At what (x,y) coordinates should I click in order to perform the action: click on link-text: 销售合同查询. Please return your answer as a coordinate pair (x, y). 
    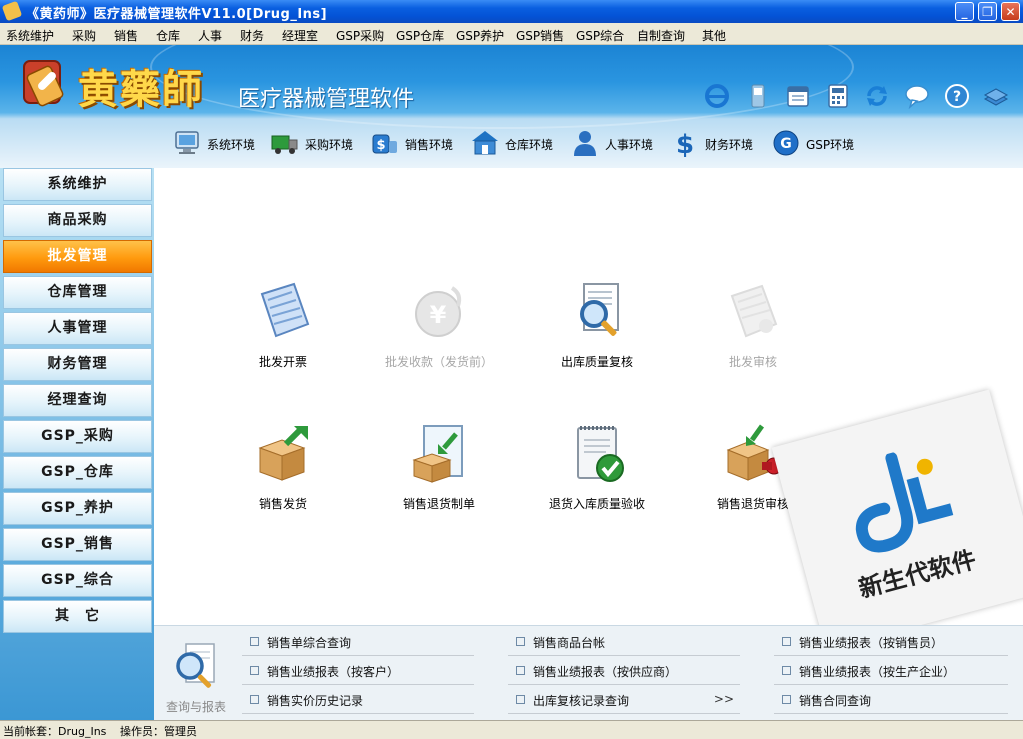
    Looking at the image, I should click on (835, 700).